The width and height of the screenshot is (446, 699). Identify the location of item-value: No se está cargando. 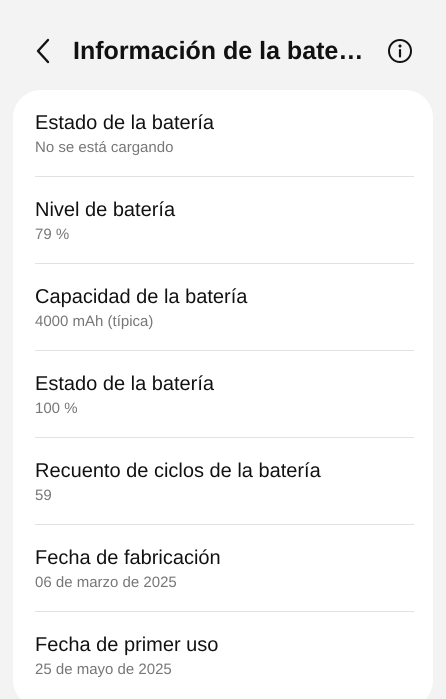
(104, 148).